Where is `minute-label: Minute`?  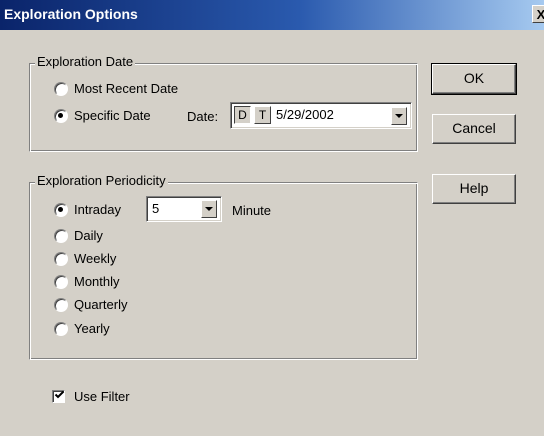
minute-label: Minute is located at coordinates (252, 210).